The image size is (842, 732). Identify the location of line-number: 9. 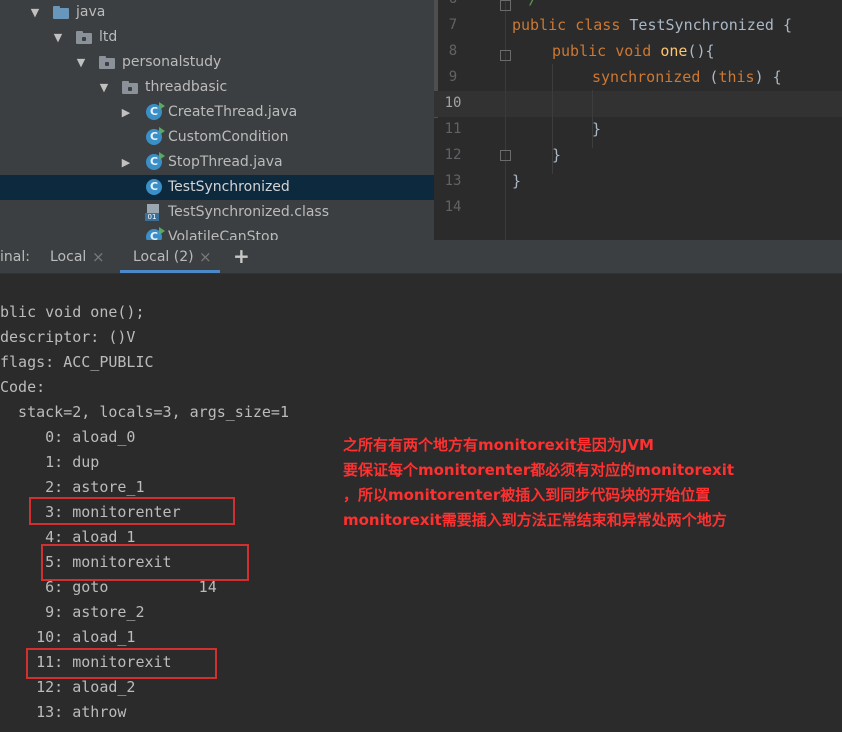
(453, 77).